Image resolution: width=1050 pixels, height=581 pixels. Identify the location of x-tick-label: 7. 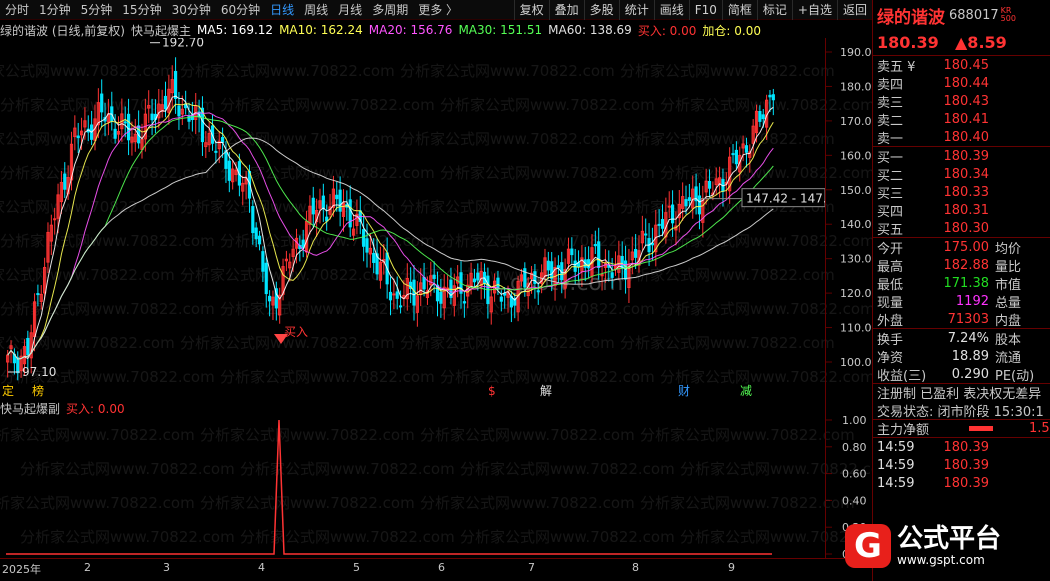
(531, 567).